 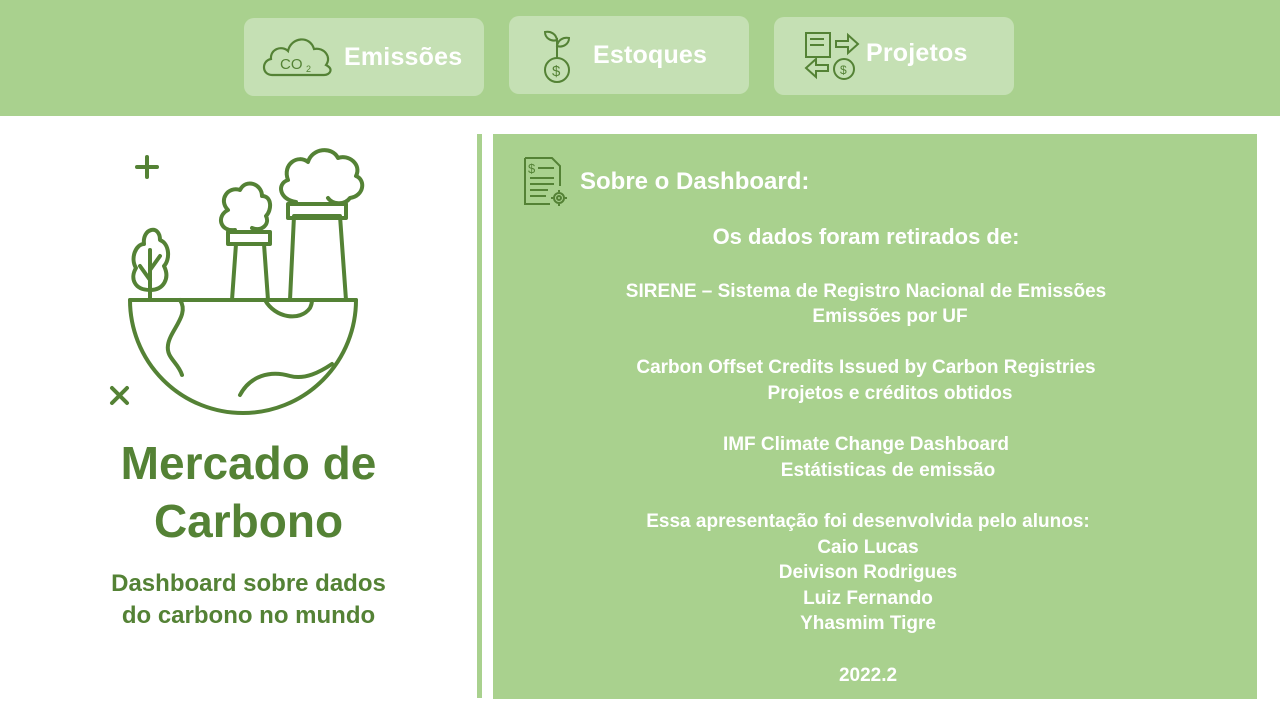 I want to click on author-1: Caio Lucas, so click(x=868, y=547).